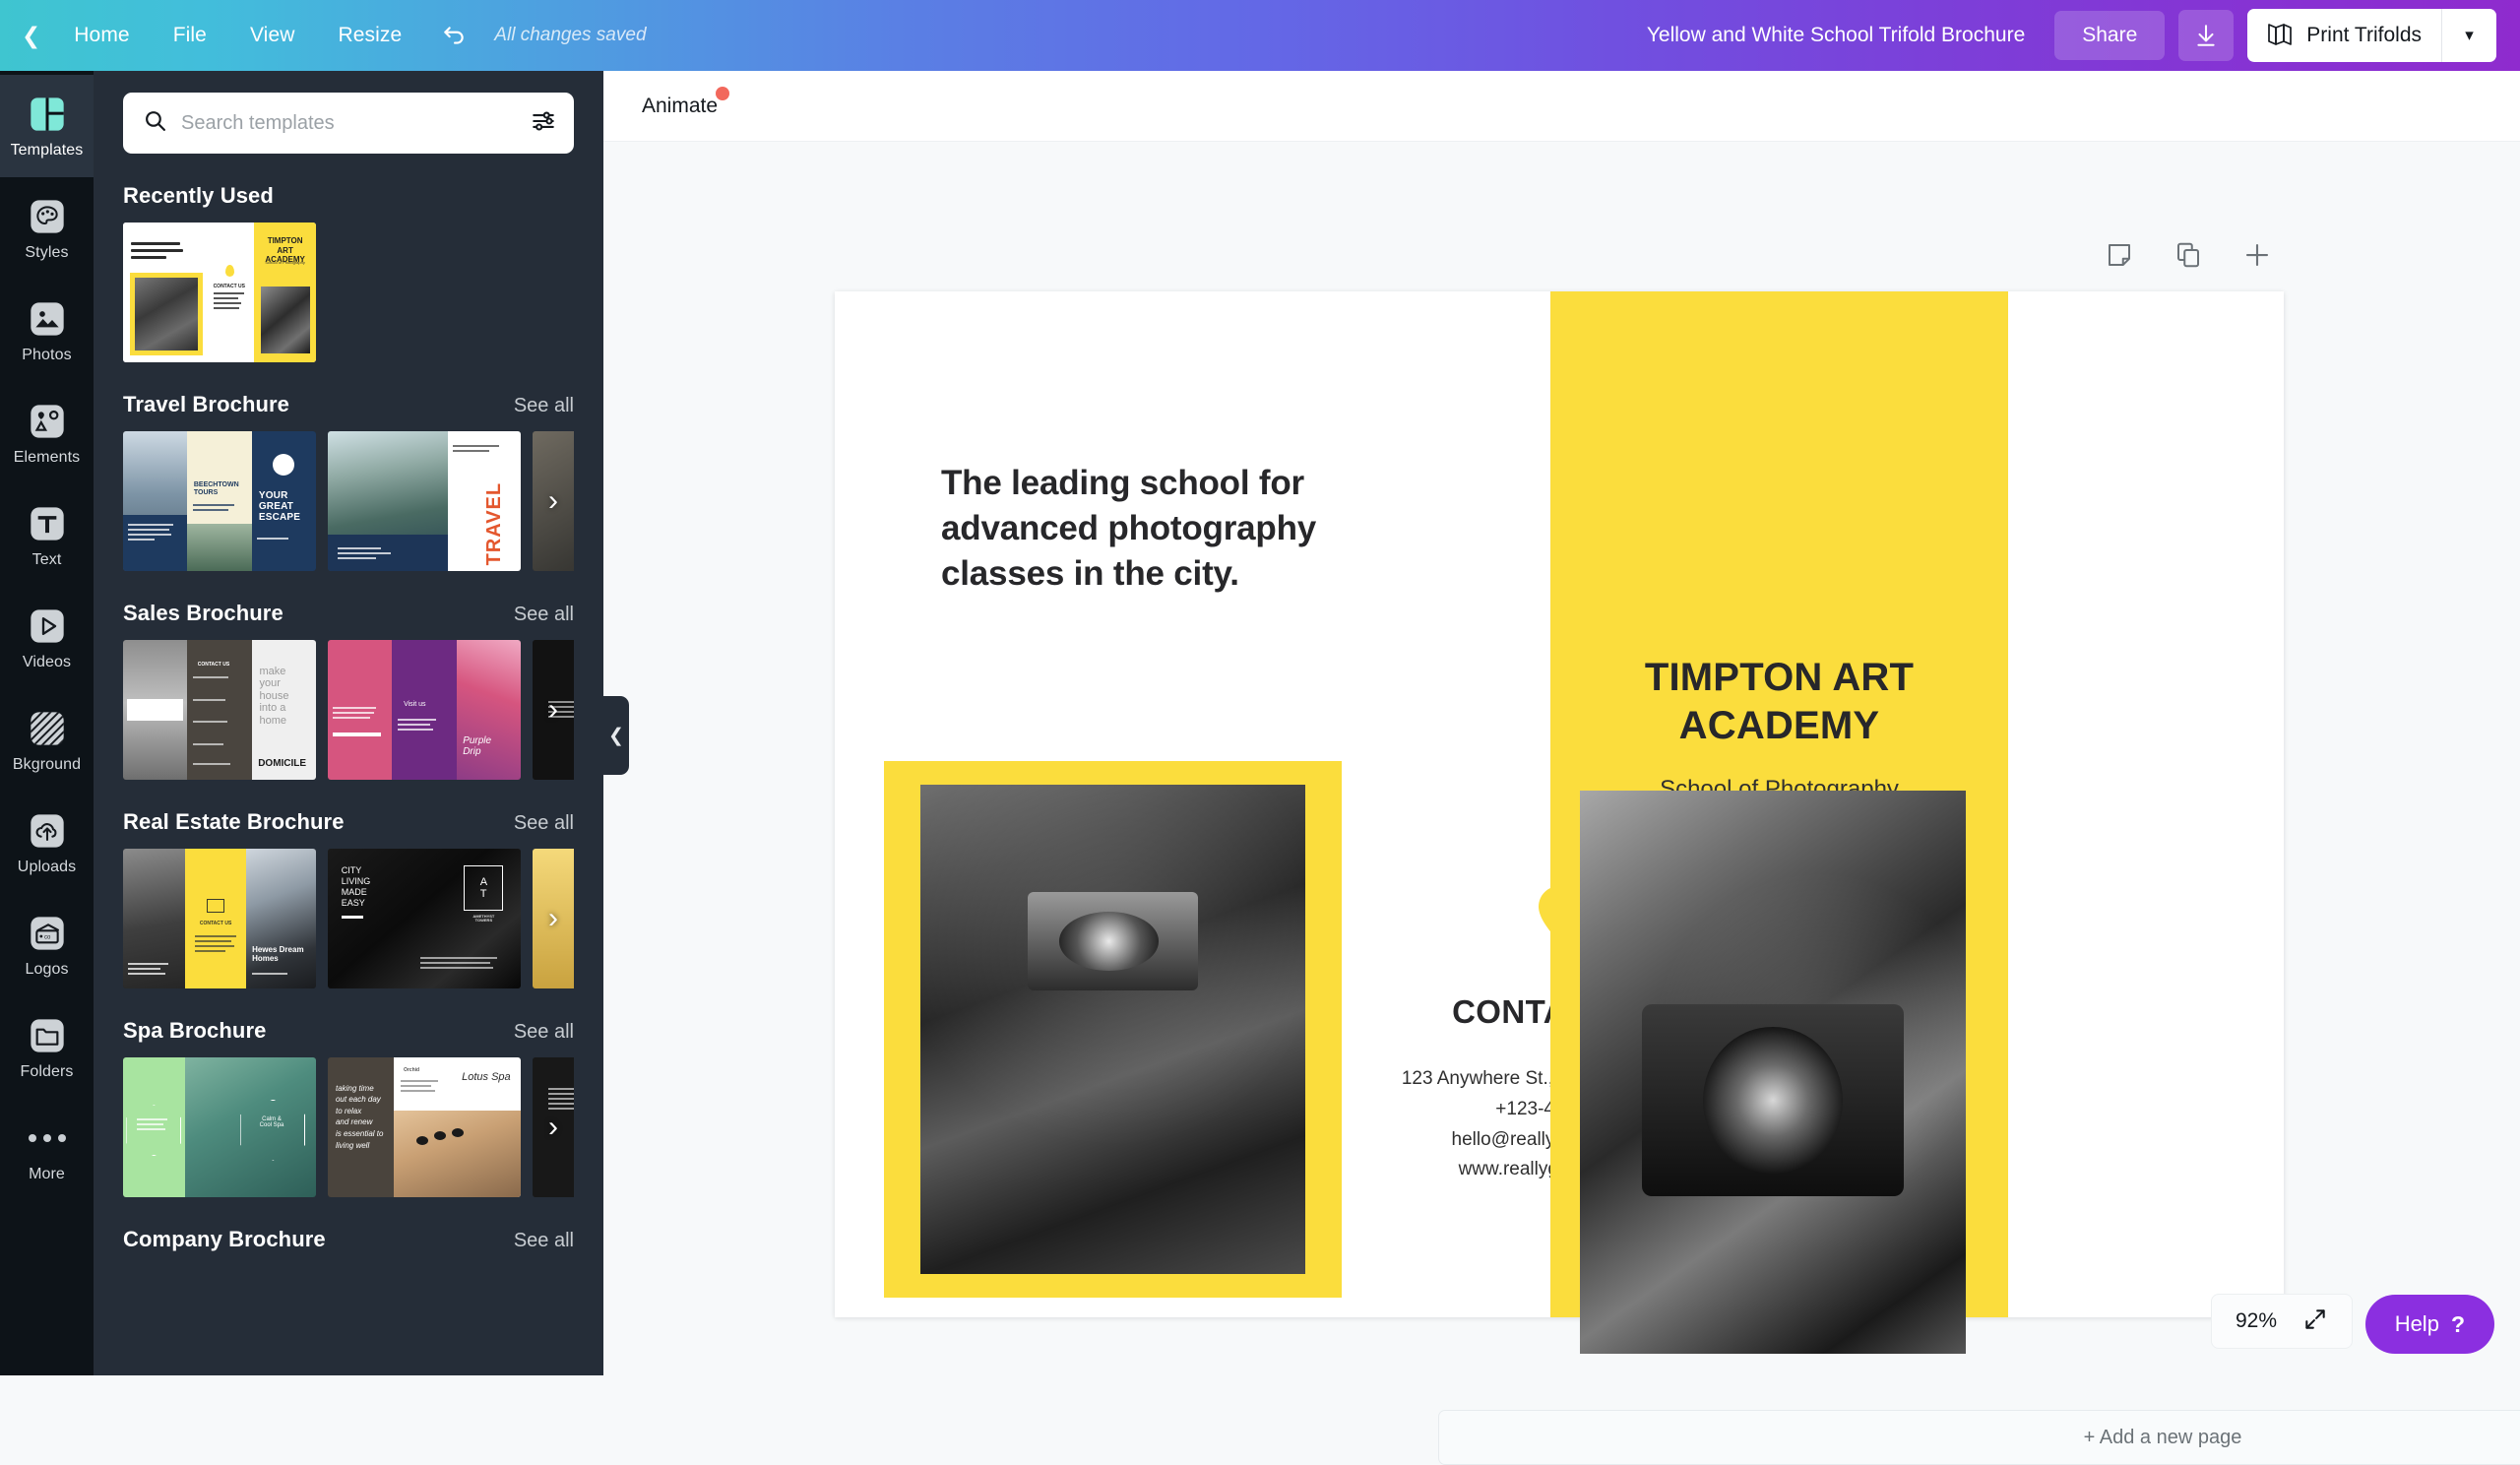 The height and width of the screenshot is (1465, 2520). I want to click on play-icon, so click(47, 626).